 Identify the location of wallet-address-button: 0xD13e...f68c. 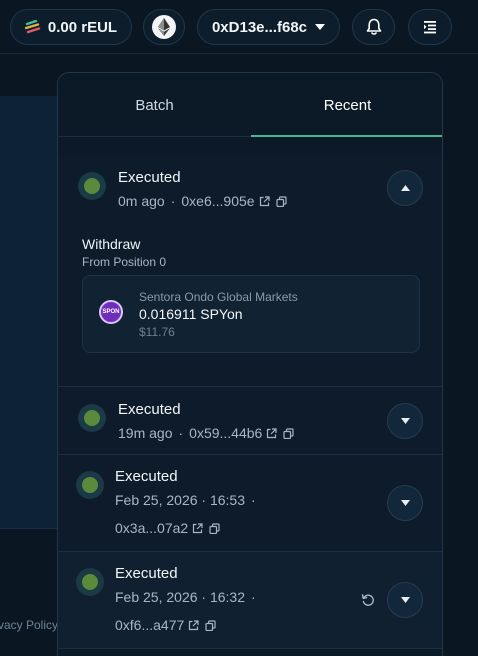
(268, 27).